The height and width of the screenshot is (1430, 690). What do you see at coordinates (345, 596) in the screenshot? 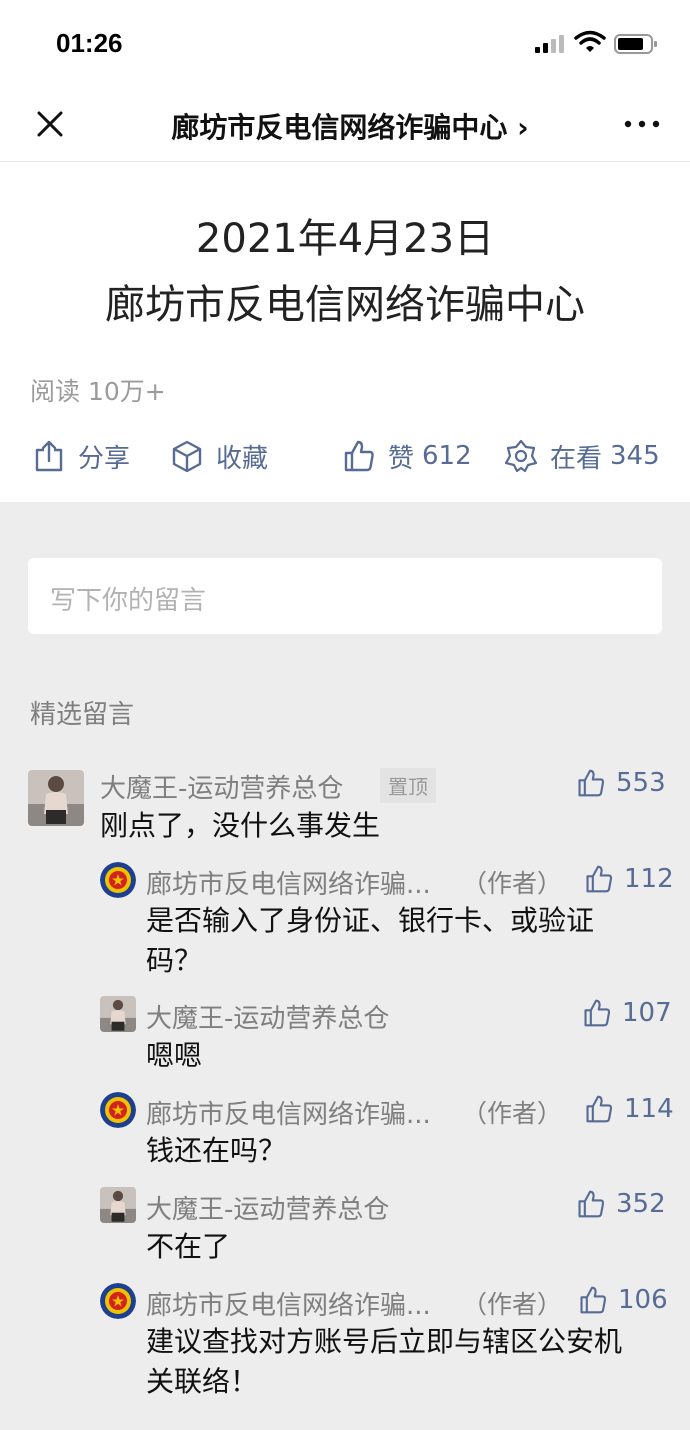
I see `comment-input: 写下你的留言` at bounding box center [345, 596].